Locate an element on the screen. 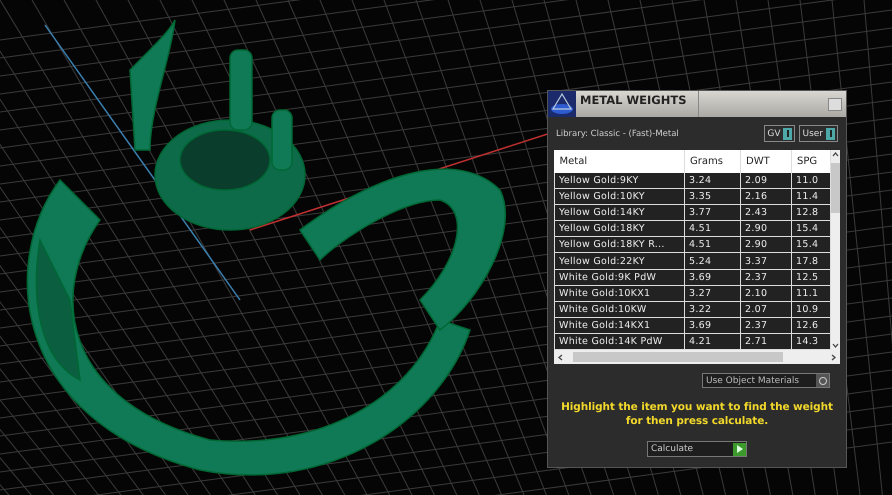 This screenshot has height=495, width=892. vertical-scrollbar is located at coordinates (835, 250).